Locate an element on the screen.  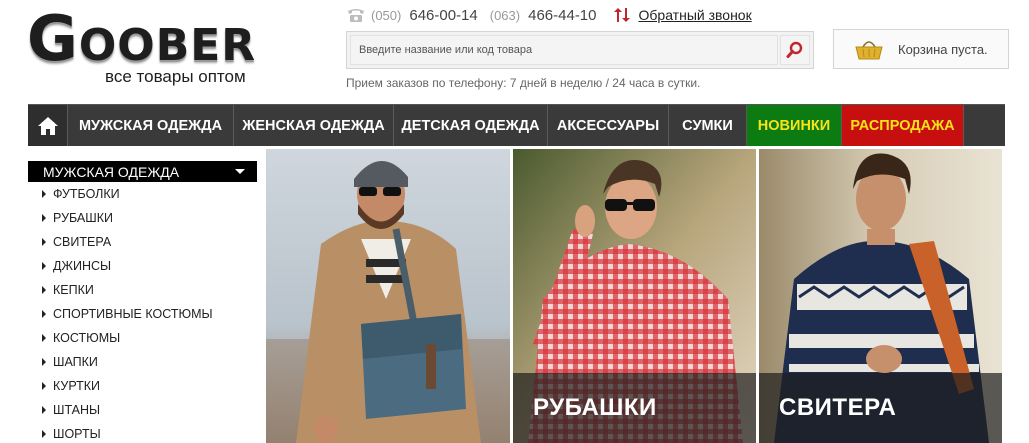
logo-wordmark: GOOBER is located at coordinates (142, 38).